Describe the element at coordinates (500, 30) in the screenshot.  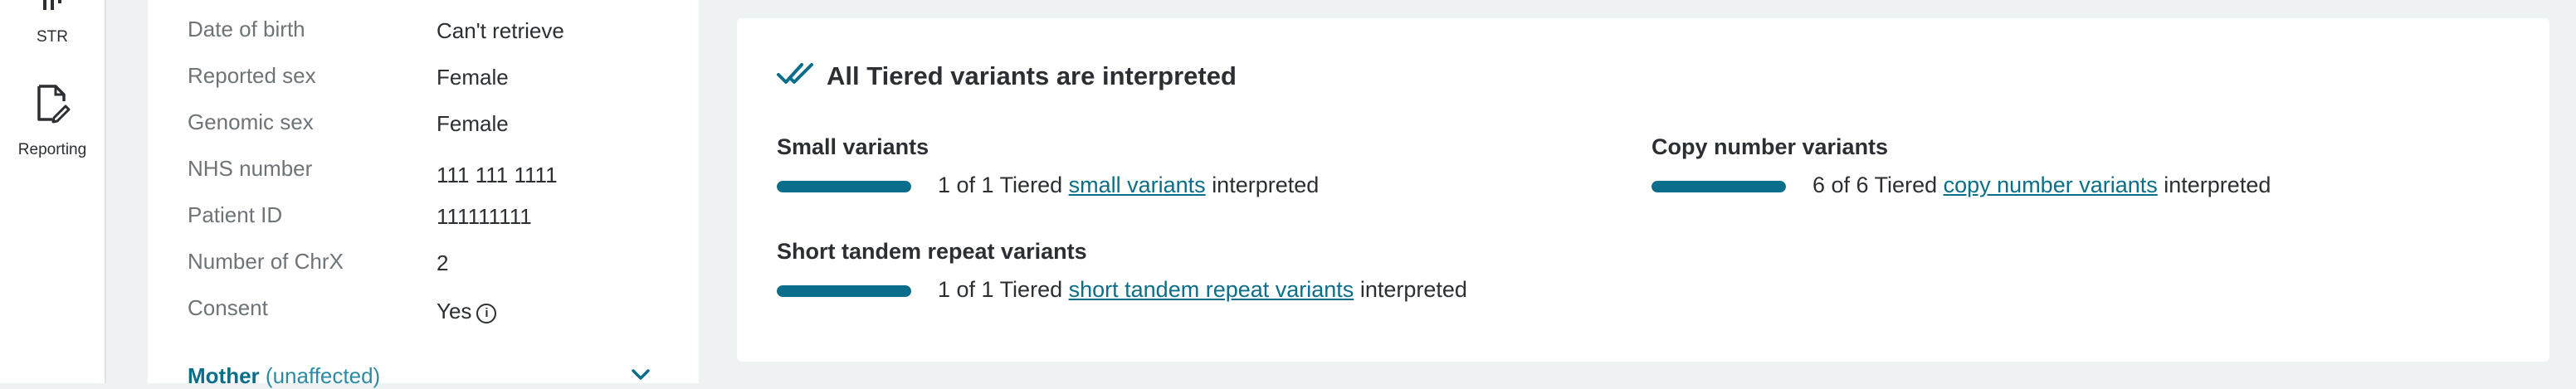
I see `field-value: Can't retrieve` at that location.